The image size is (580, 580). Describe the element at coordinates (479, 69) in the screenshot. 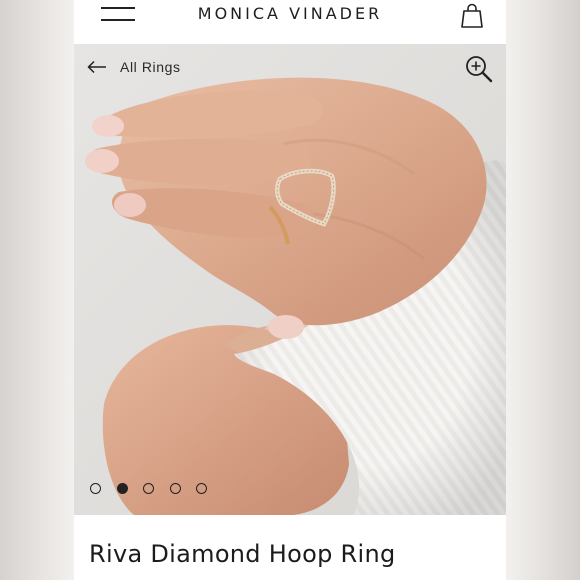

I see `zoom-in-icon` at that location.